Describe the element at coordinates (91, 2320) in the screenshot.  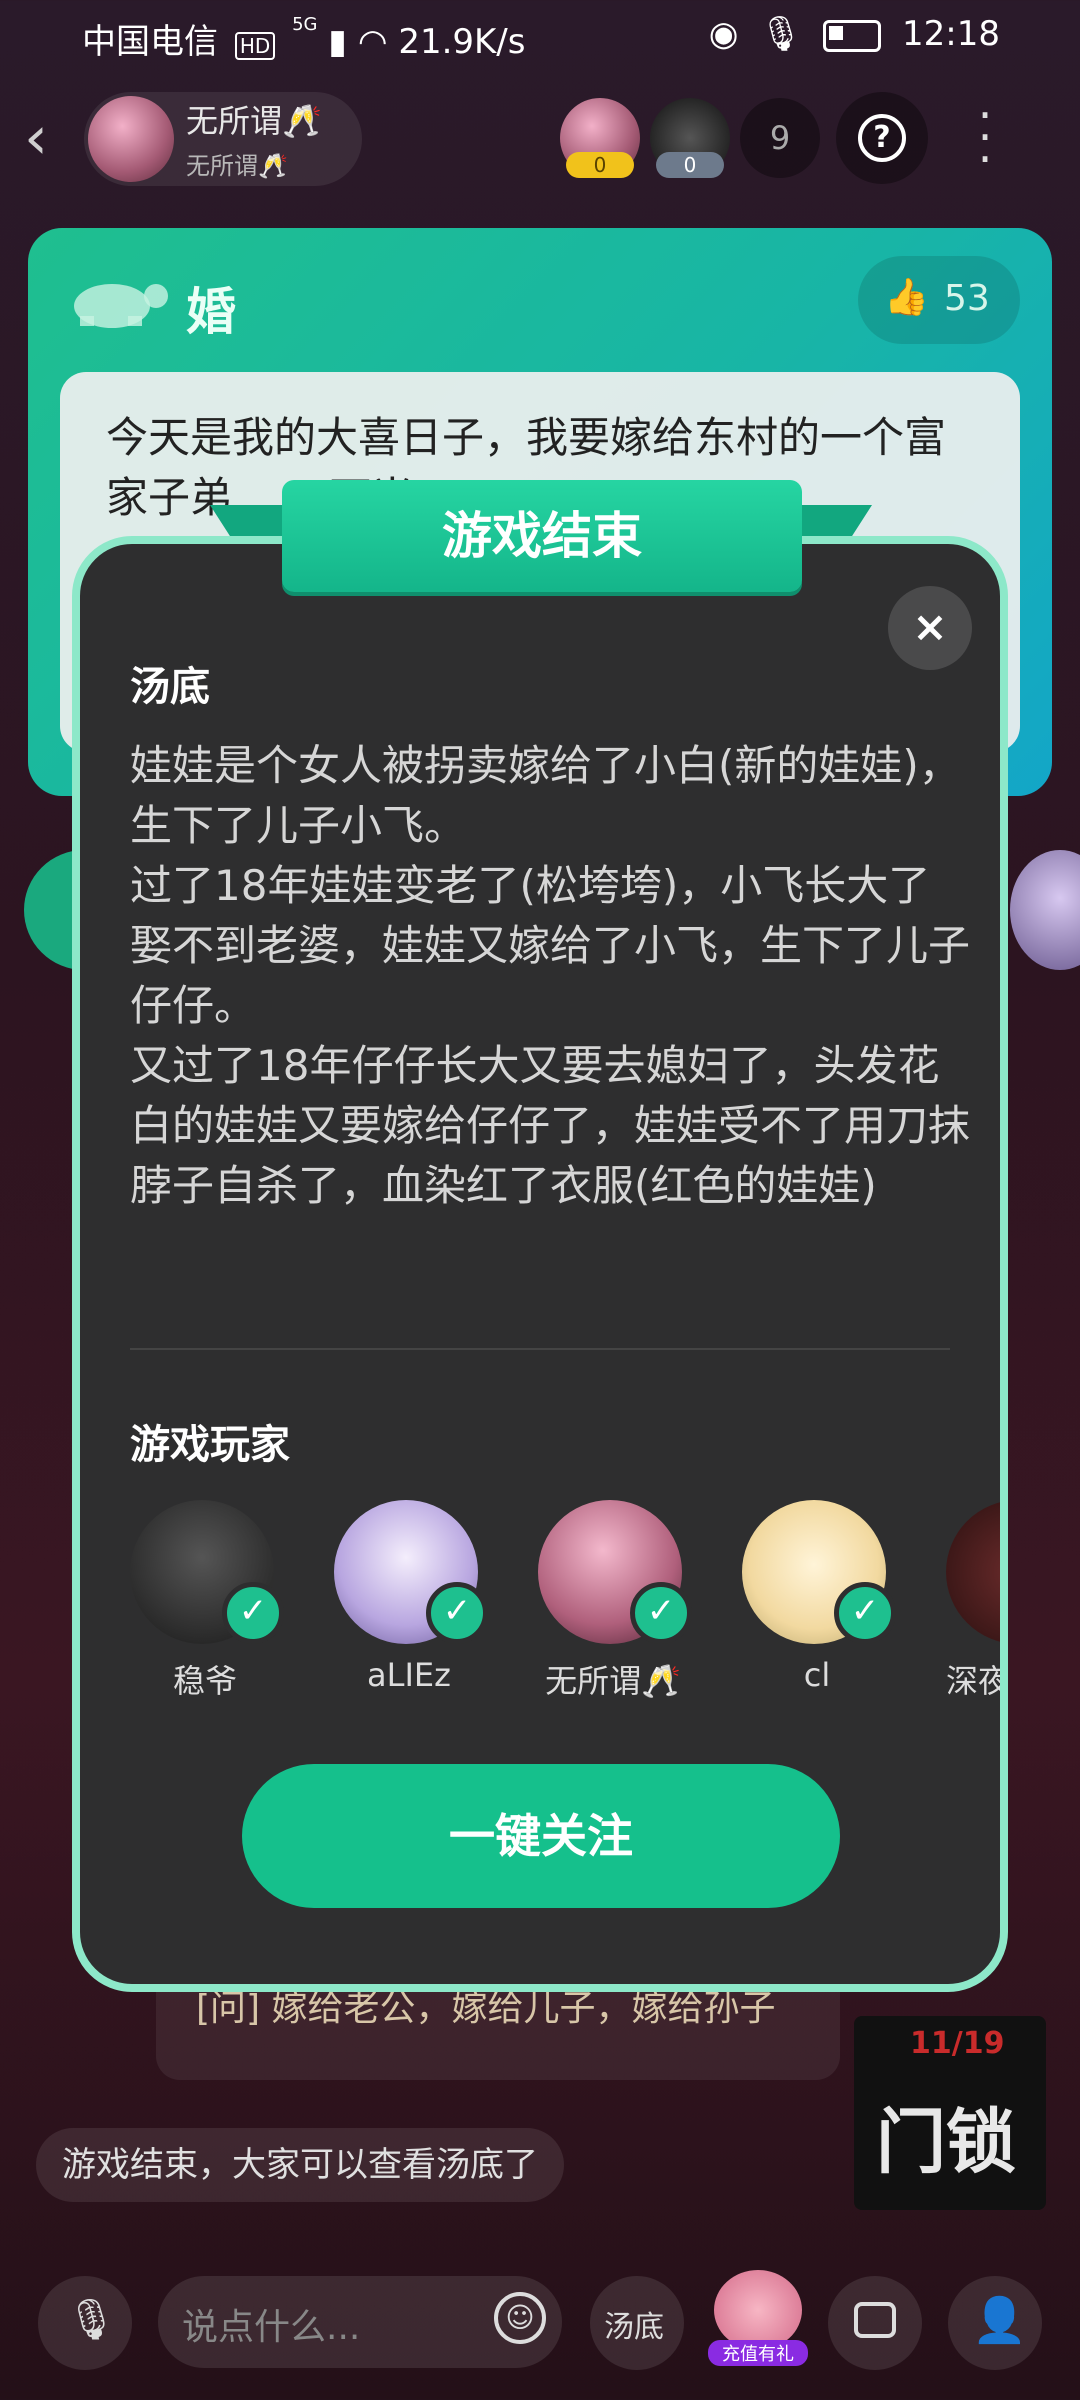
I see `mic-off-icon: 🎙` at that location.